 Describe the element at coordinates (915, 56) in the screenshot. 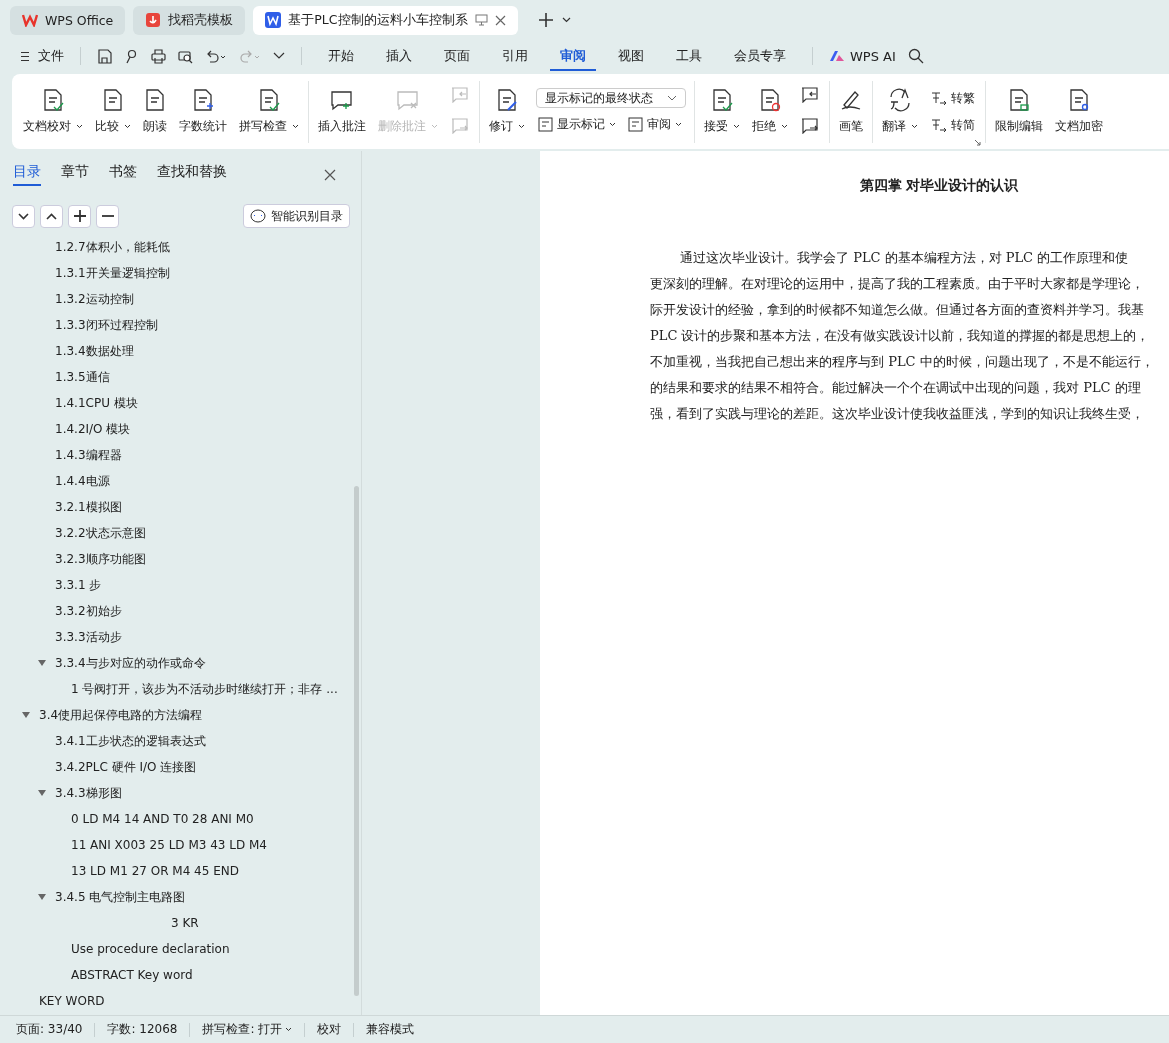

I see `search-icon` at that location.